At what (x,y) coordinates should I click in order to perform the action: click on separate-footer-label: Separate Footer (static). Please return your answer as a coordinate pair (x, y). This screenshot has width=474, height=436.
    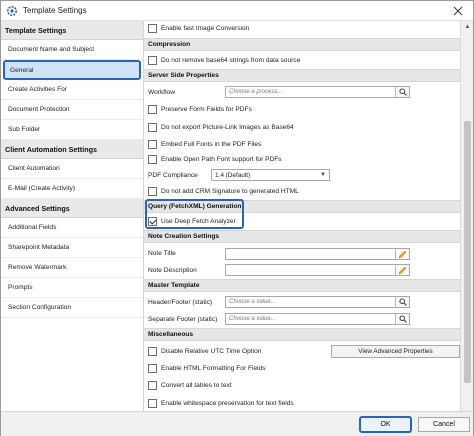
    Looking at the image, I should click on (183, 319).